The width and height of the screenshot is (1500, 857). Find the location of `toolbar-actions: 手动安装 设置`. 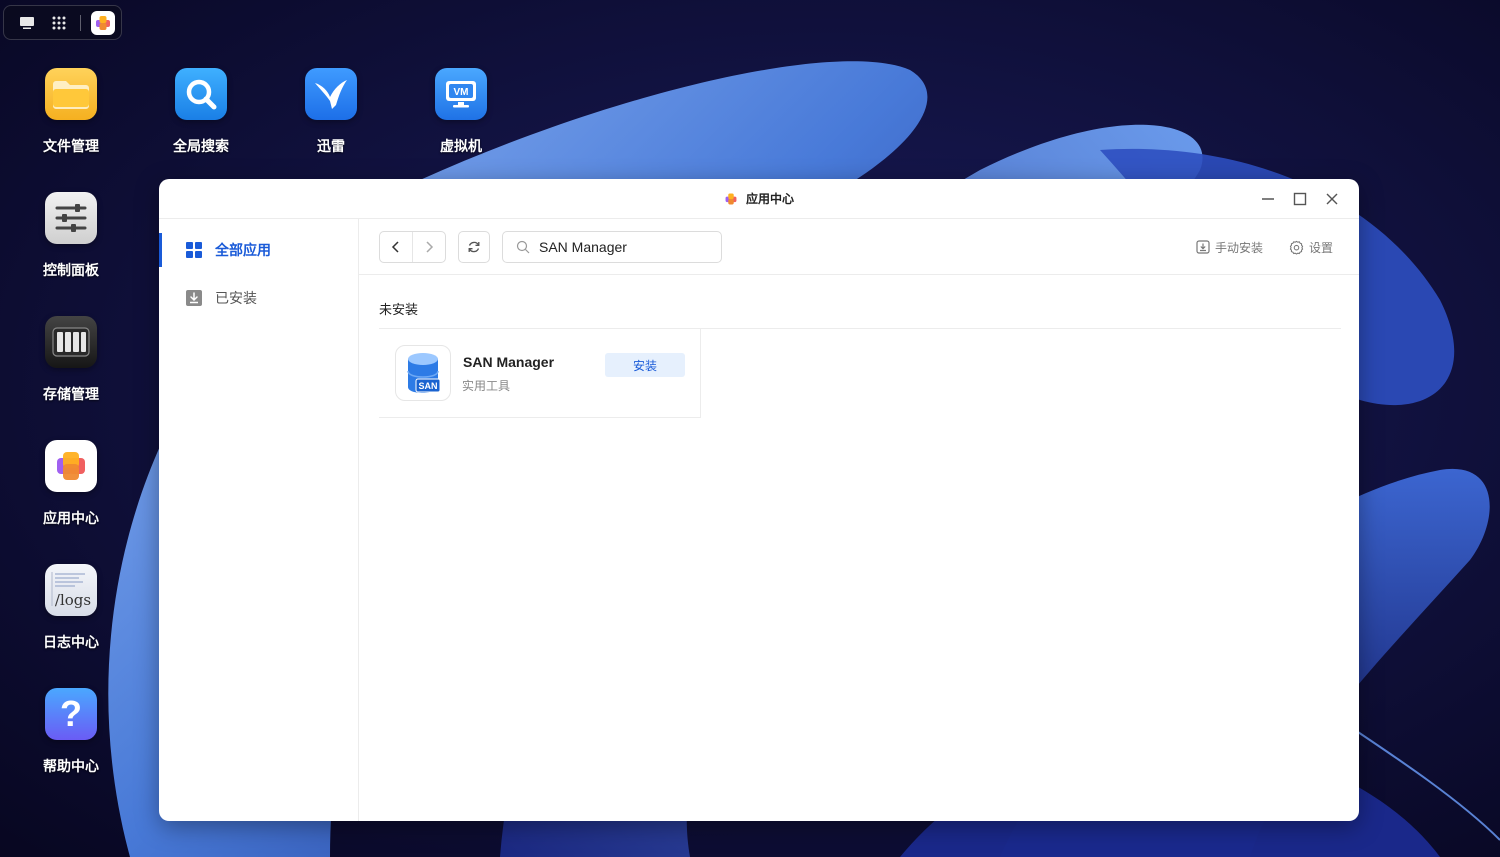

toolbar-actions: 手动安装 设置 is located at coordinates (1264, 247).